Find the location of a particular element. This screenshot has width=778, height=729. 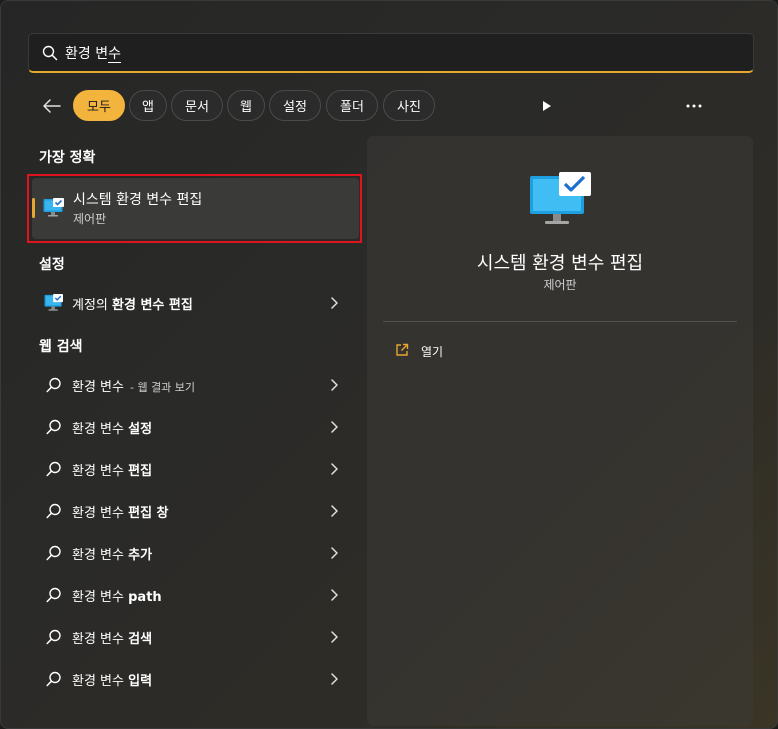

arrow-left-icon is located at coordinates (52, 106).